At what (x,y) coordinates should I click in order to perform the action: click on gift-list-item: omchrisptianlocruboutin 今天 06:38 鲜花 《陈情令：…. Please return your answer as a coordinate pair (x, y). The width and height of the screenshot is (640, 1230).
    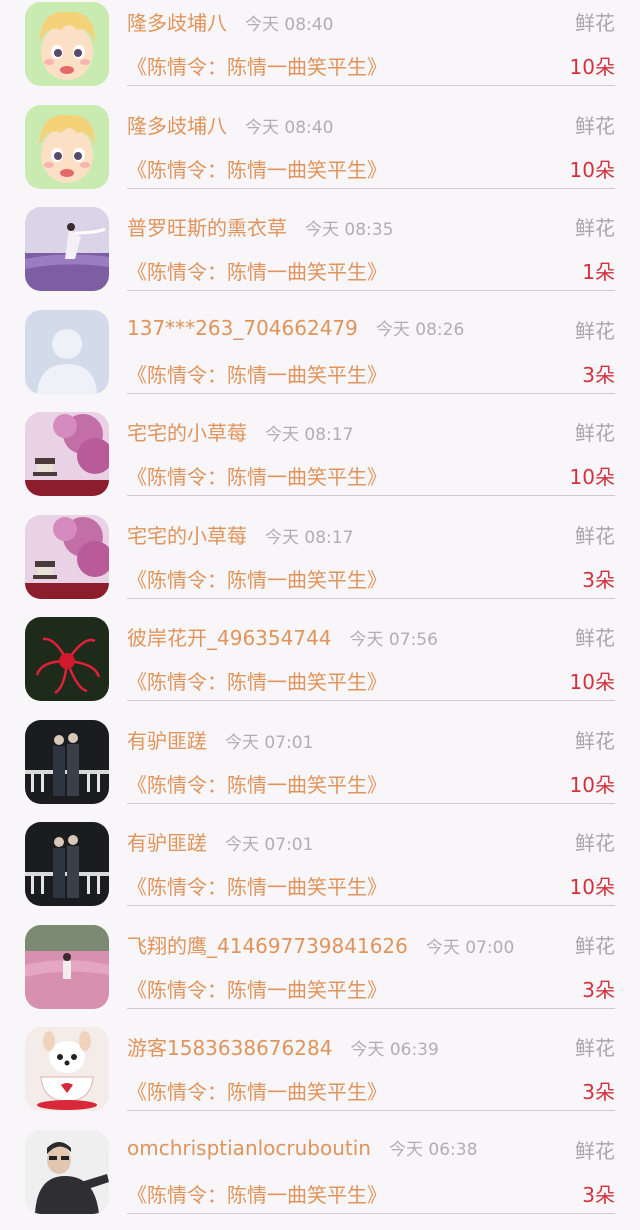
    Looking at the image, I should click on (320, 1179).